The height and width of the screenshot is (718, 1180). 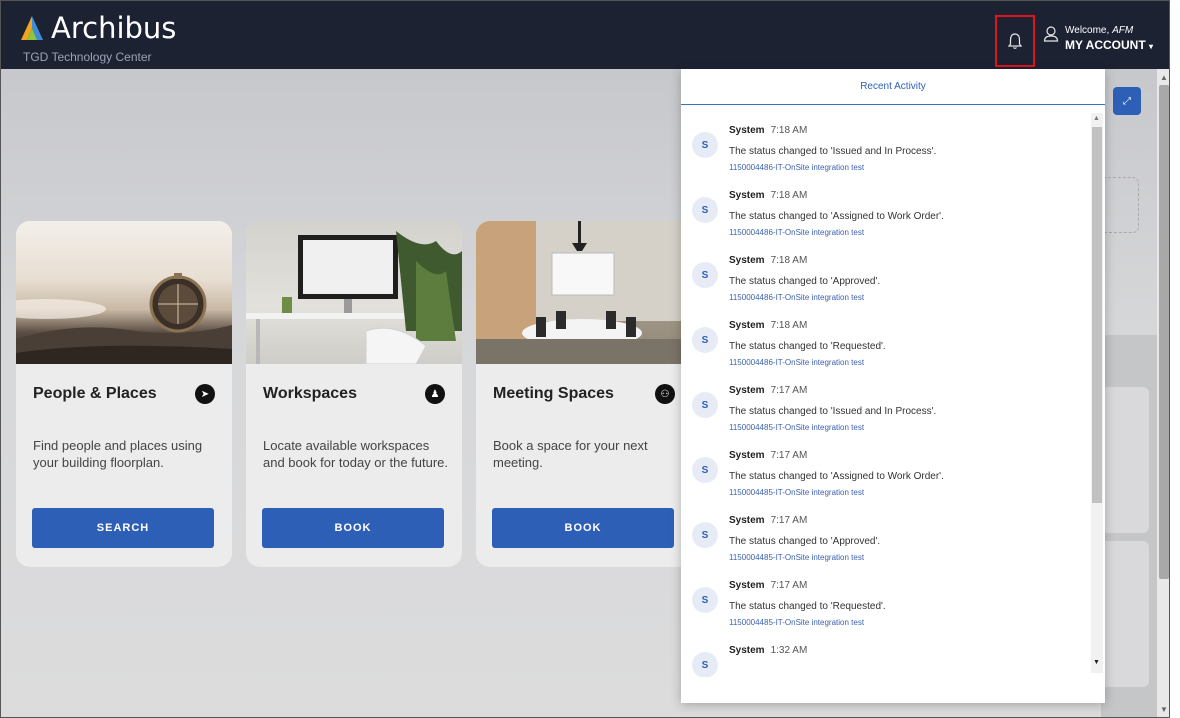 I want to click on notifications-button, so click(x=1015, y=41).